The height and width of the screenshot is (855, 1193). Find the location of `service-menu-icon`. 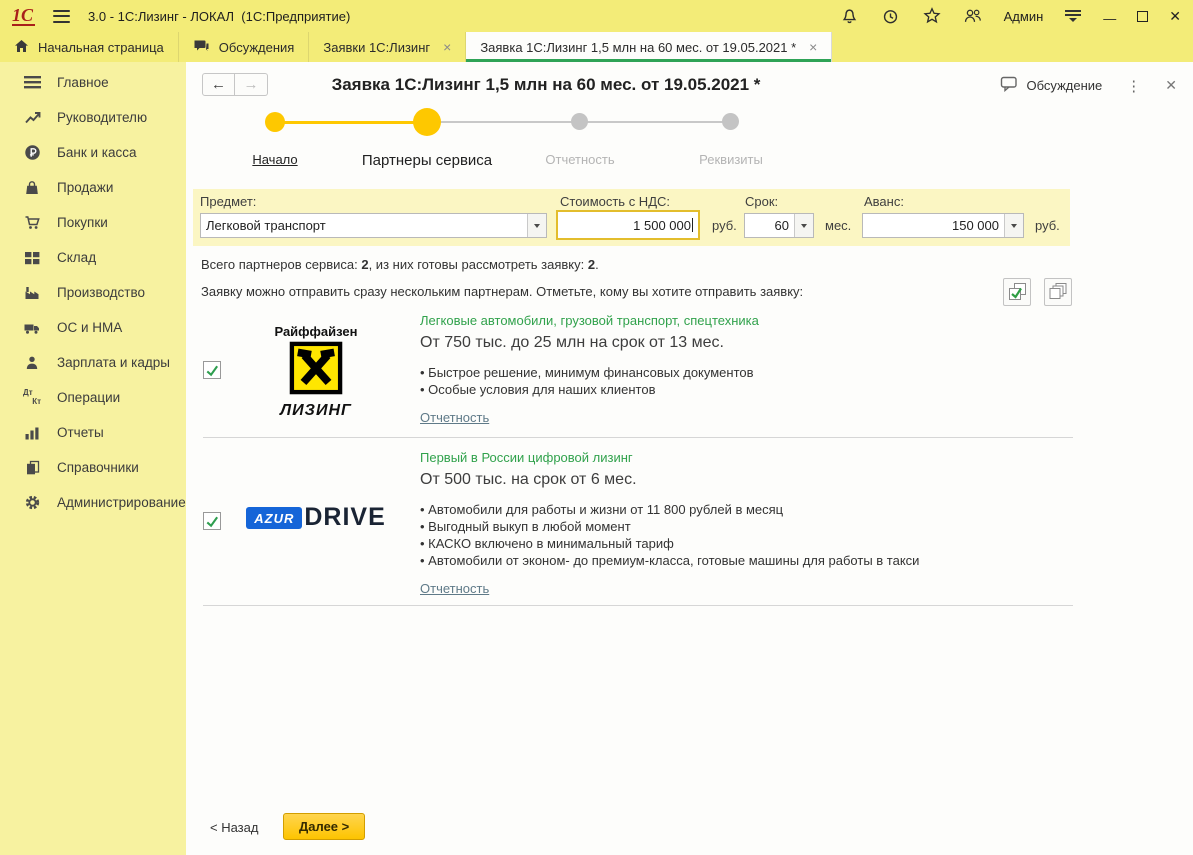

service-menu-icon is located at coordinates (1073, 16).